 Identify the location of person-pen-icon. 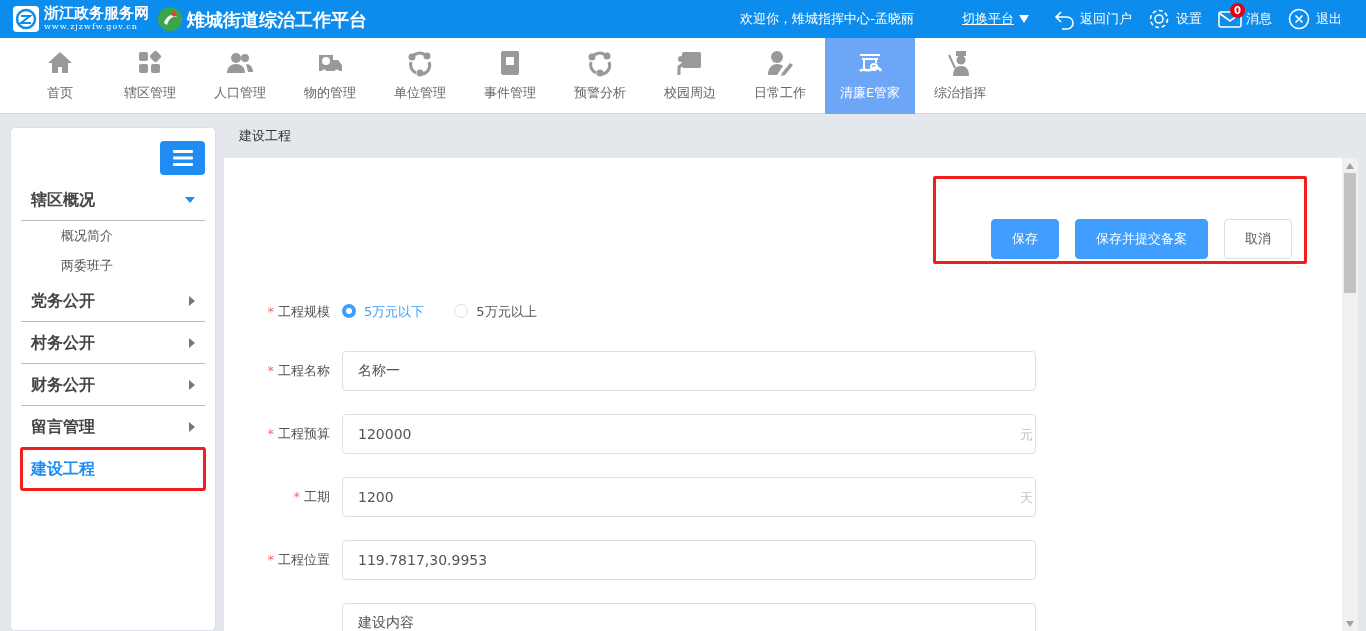
(780, 63).